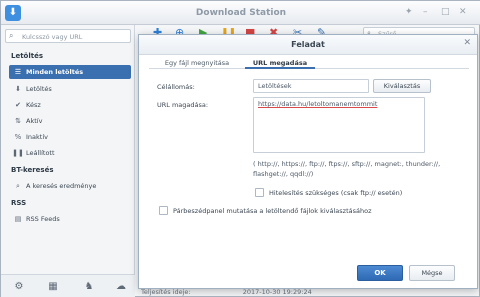  What do you see at coordinates (18, 89) in the screenshot?
I see `download-icon: ⬇` at bounding box center [18, 89].